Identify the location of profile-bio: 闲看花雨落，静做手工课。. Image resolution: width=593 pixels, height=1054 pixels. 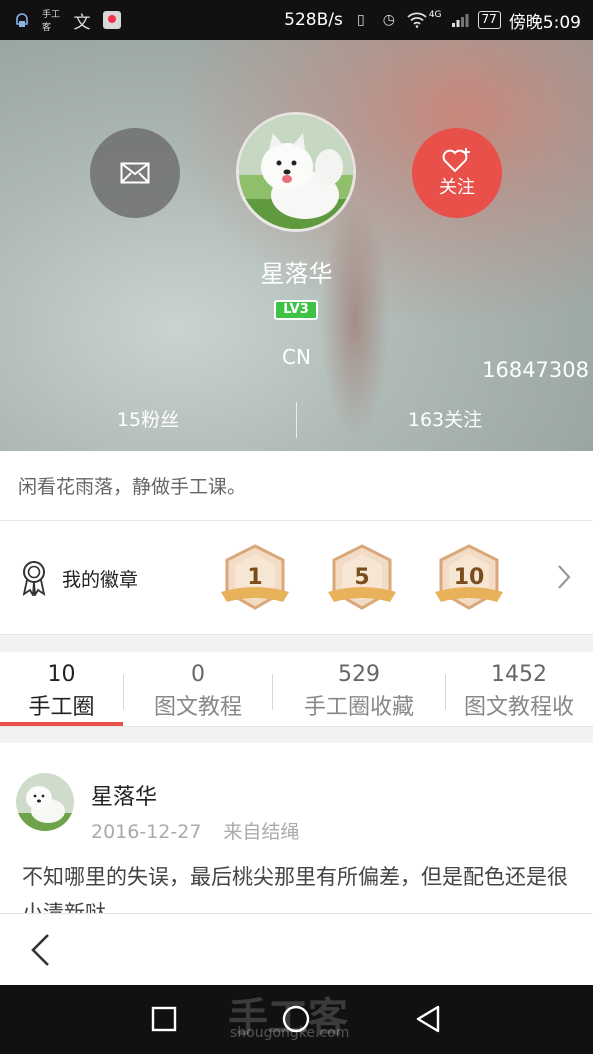
(296, 486).